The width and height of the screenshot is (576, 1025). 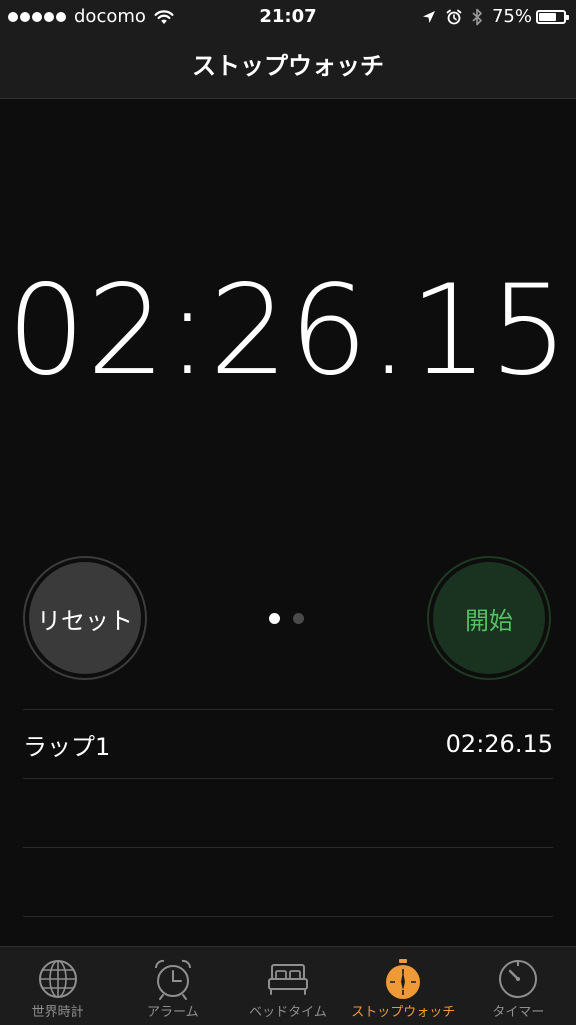 I want to click on tab-label: タイマー, so click(x=518, y=1012).